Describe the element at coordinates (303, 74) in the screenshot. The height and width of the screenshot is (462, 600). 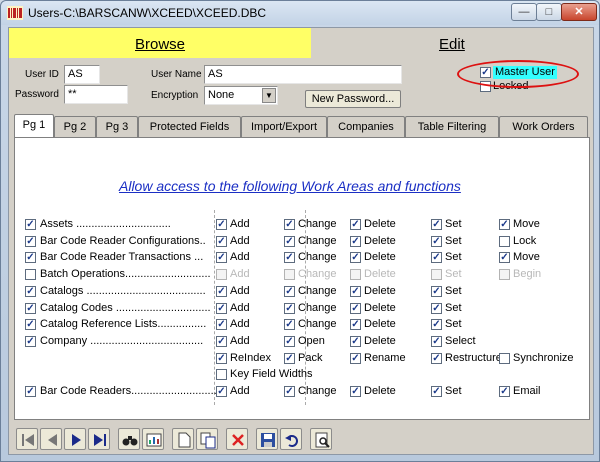
I see `user-name-field: AS` at that location.